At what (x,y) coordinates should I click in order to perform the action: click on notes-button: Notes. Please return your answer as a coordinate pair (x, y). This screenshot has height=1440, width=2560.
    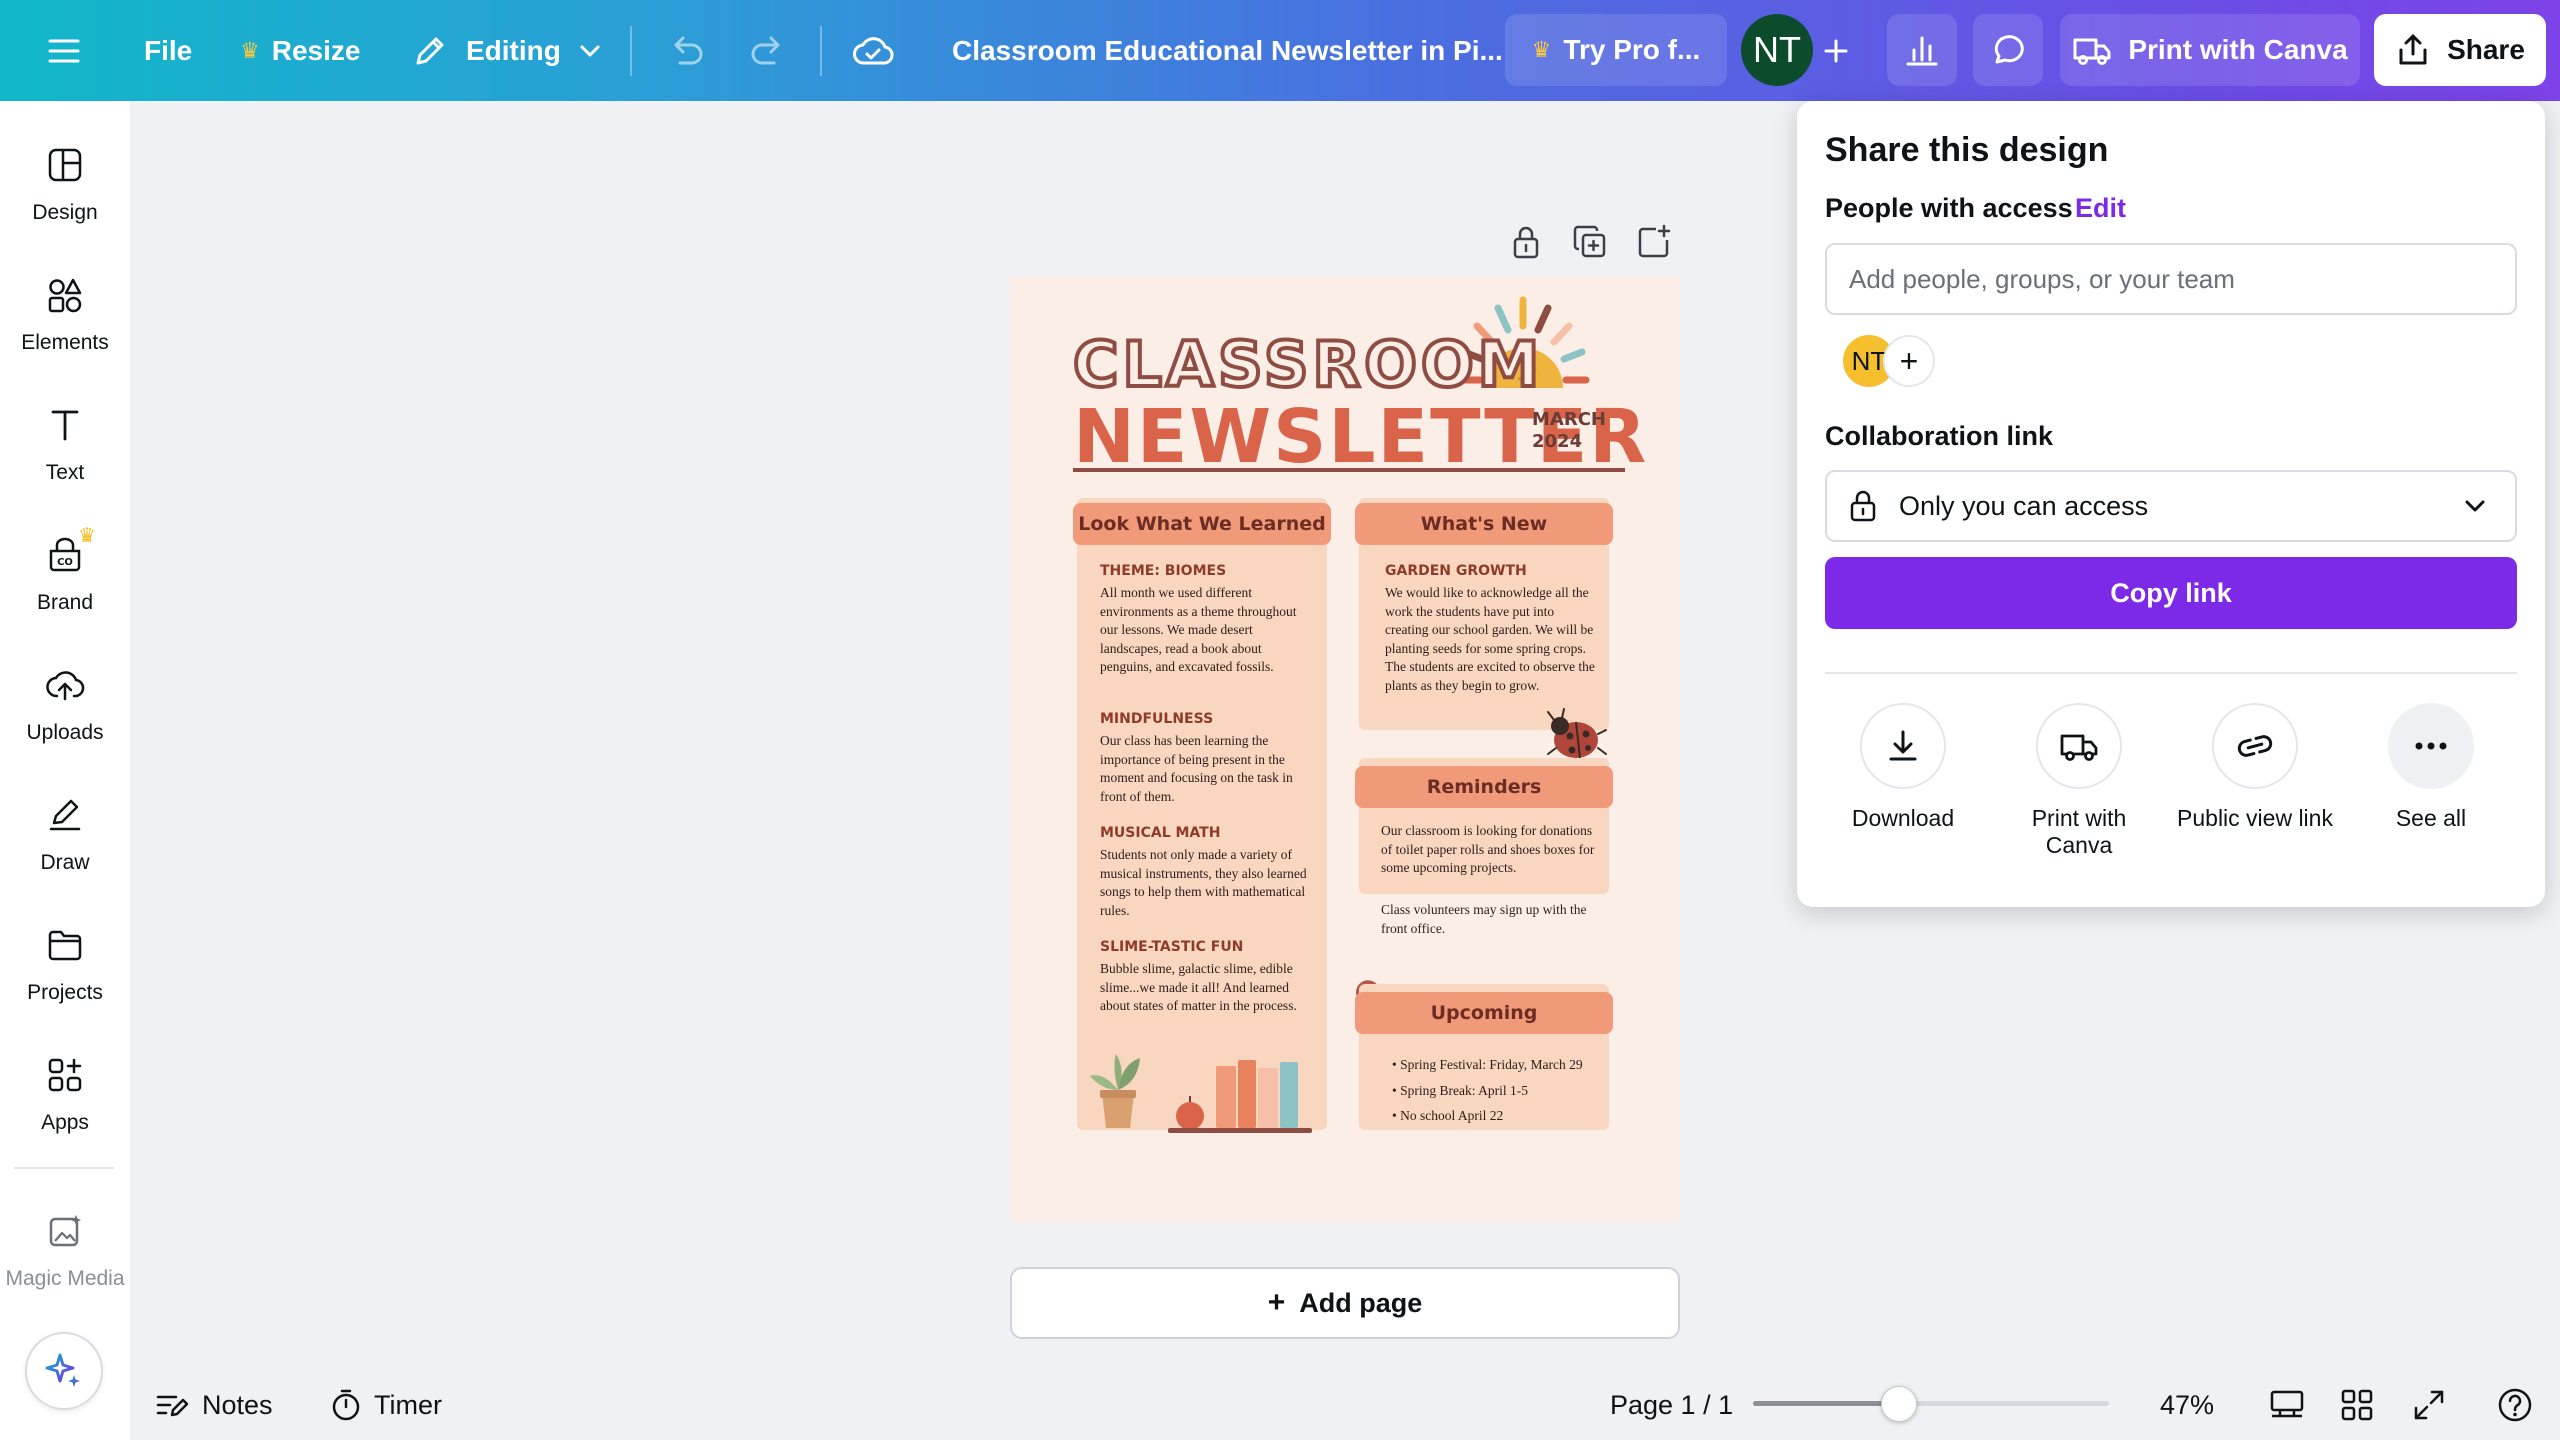
    Looking at the image, I should click on (213, 1405).